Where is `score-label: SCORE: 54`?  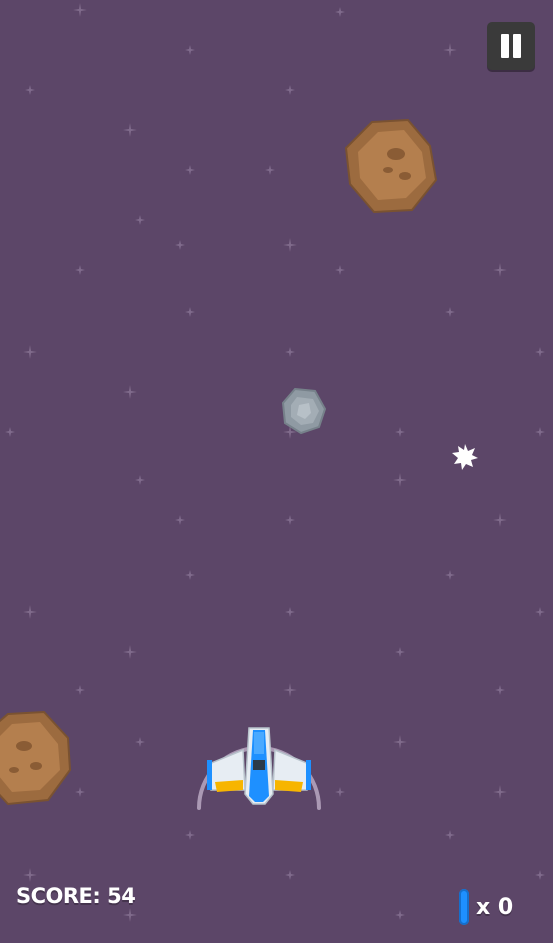
score-label: SCORE: 54 is located at coordinates (76, 896).